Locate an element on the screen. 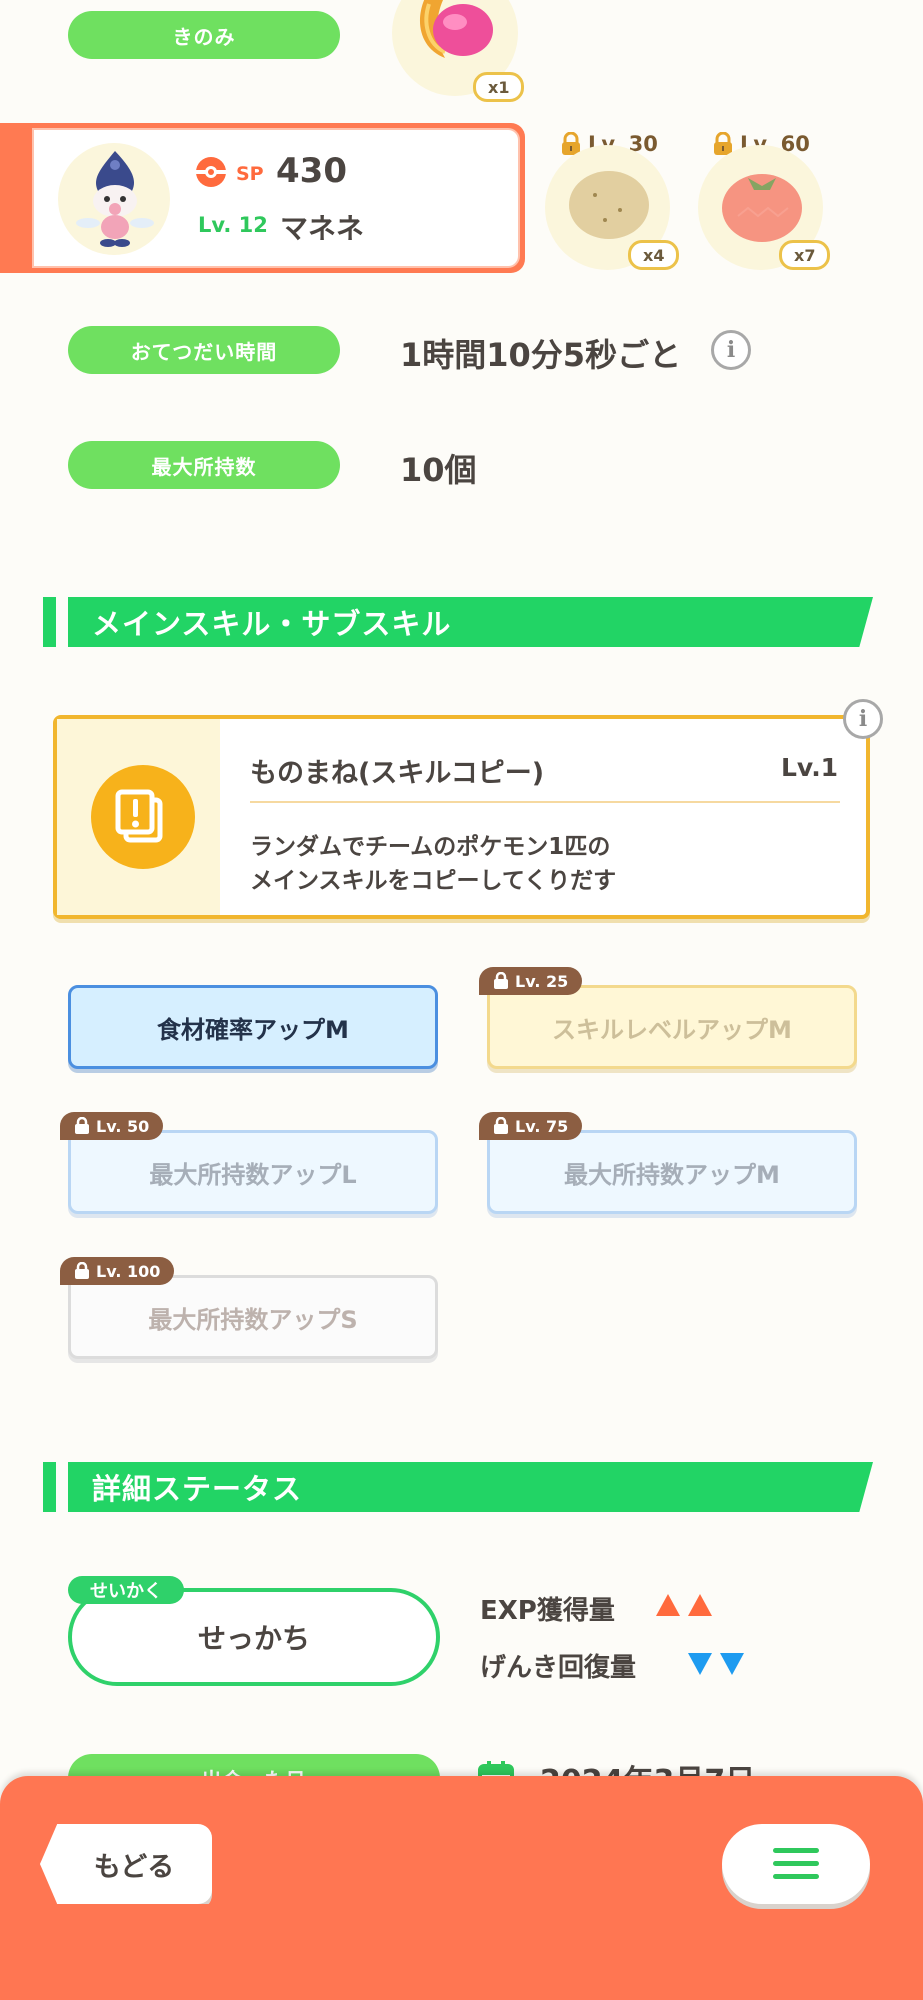 Image resolution: width=923 pixels, height=2000 pixels. sub-skill-3-lock-tag: Lv. 50 is located at coordinates (112, 1126).